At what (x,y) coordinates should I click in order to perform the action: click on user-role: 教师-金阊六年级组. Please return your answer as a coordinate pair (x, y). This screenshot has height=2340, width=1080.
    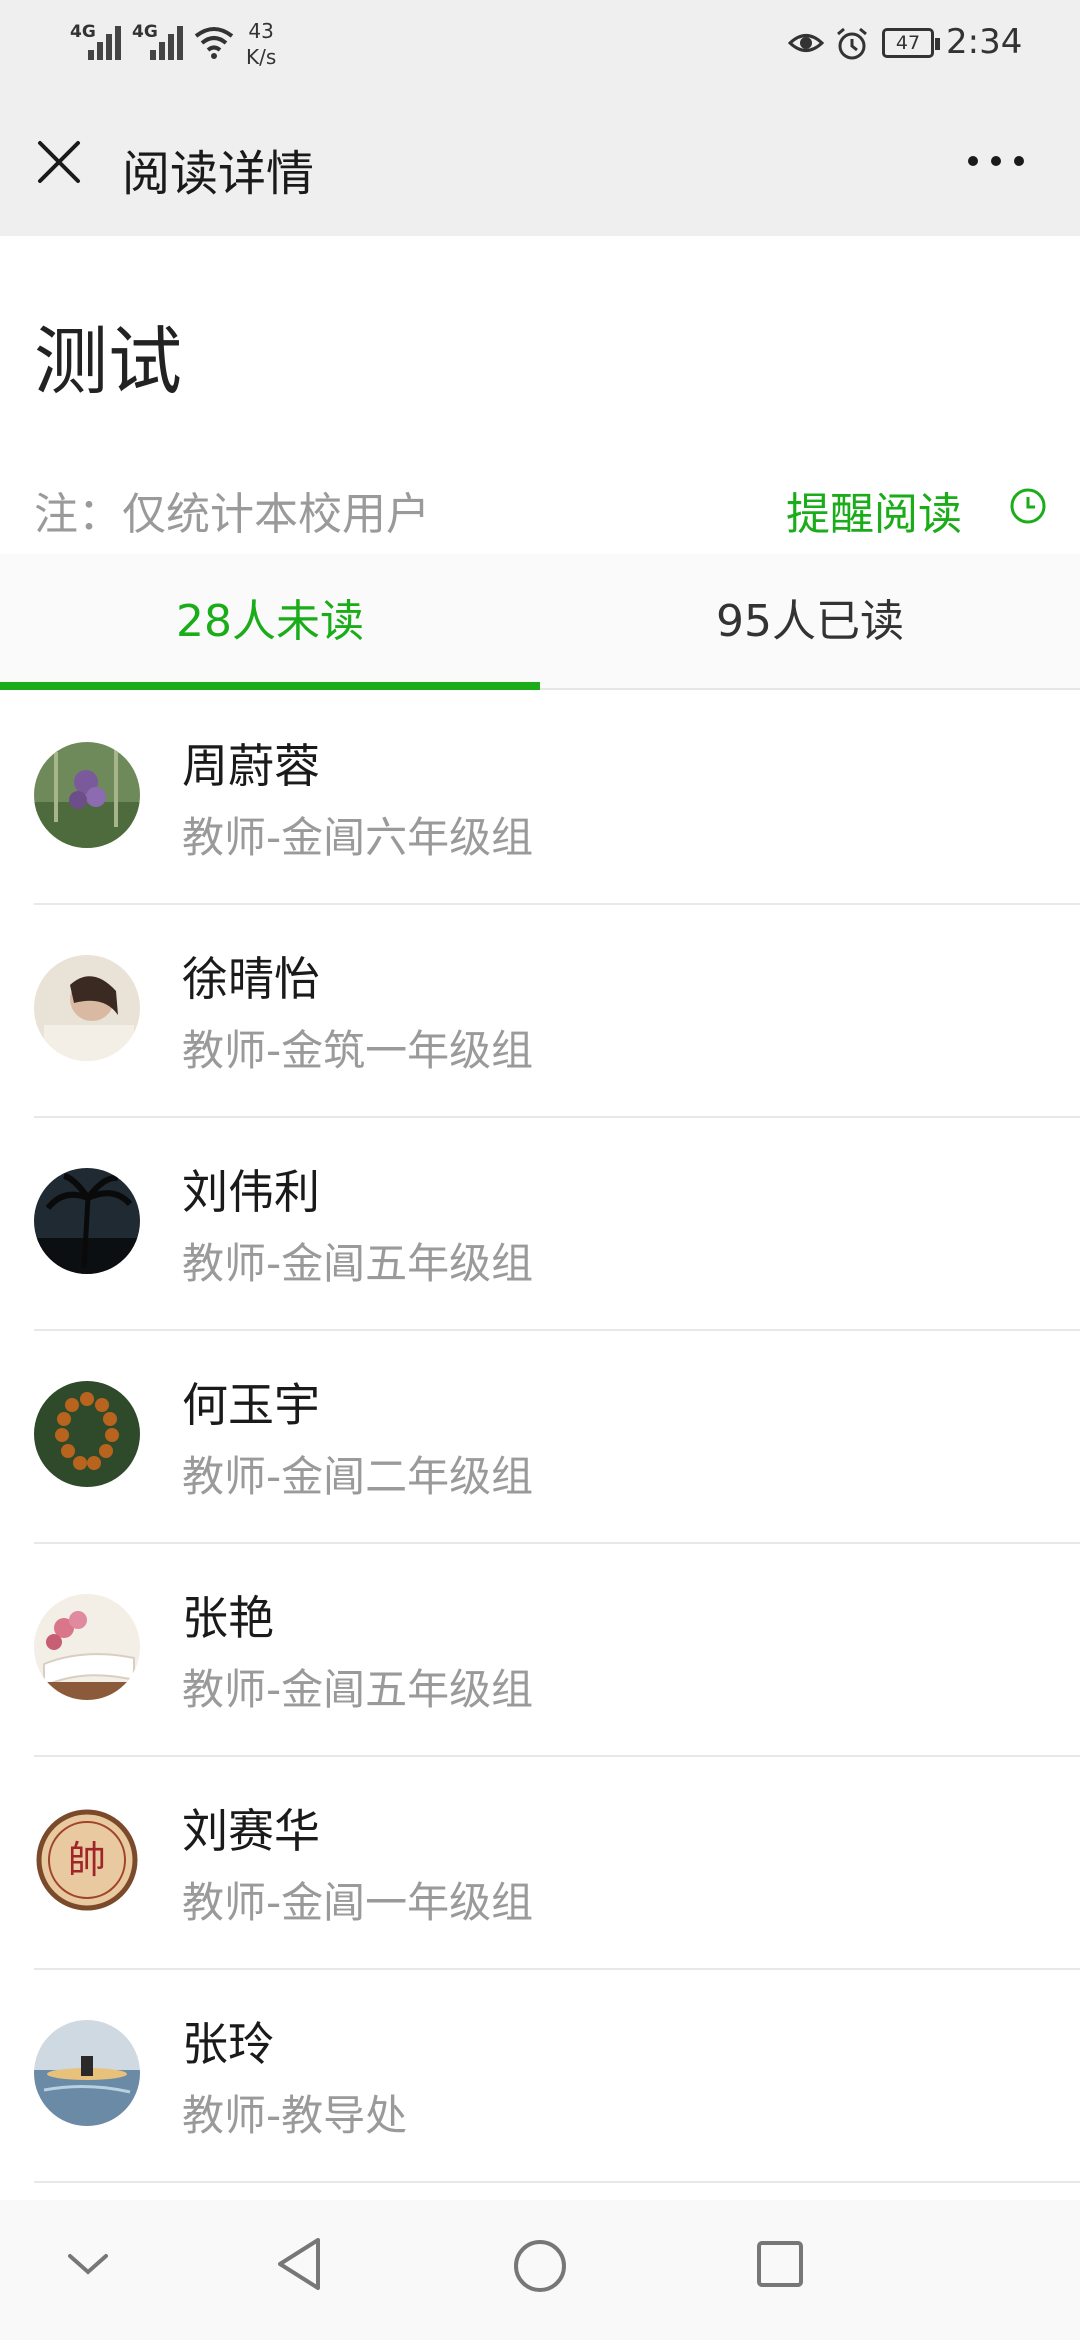
    Looking at the image, I should click on (358, 837).